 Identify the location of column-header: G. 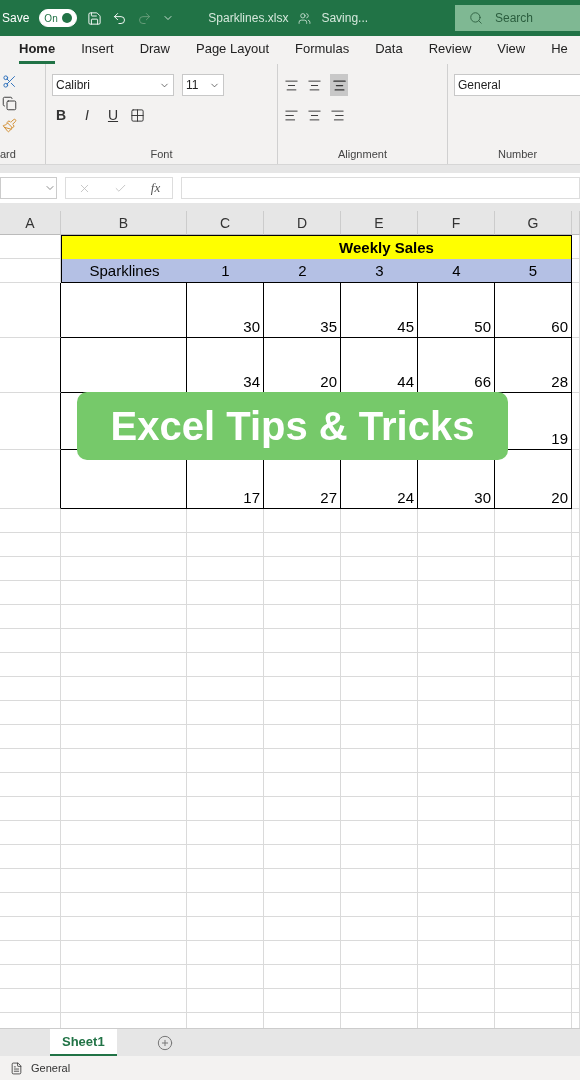
(533, 223).